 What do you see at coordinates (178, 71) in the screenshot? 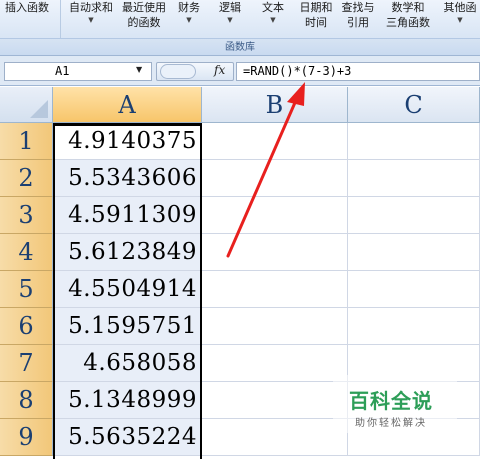
I see `formula-bar-resize-handle` at bounding box center [178, 71].